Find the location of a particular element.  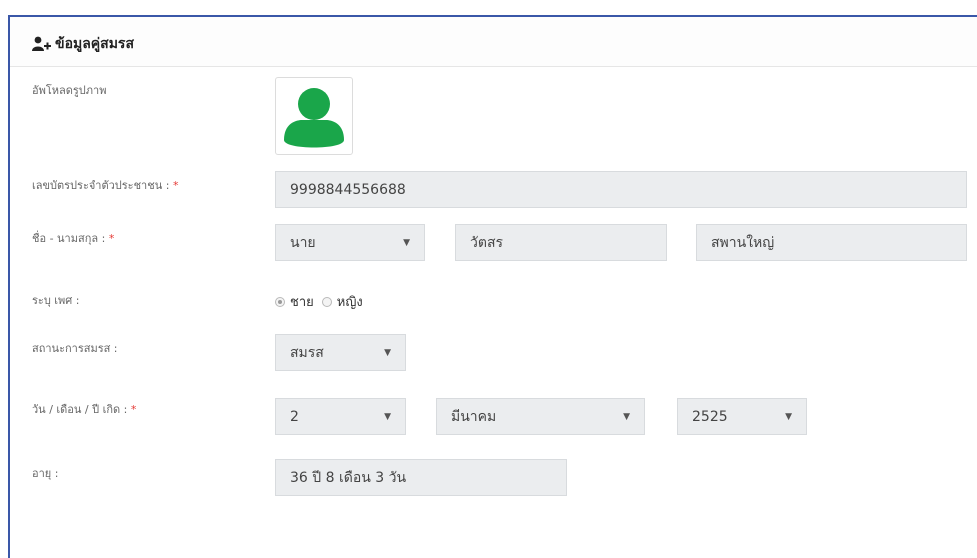

birth-day-select: 2 ▼ is located at coordinates (340, 416).